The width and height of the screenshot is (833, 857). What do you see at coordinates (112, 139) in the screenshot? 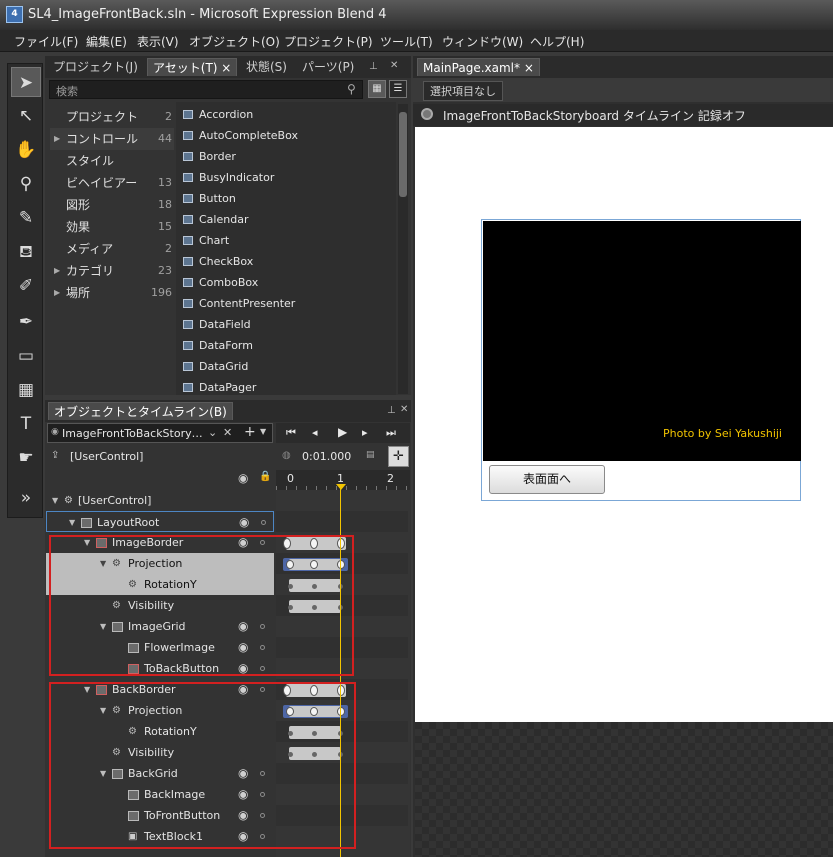
I see `asset-category: ▶ コントロール 44` at bounding box center [112, 139].